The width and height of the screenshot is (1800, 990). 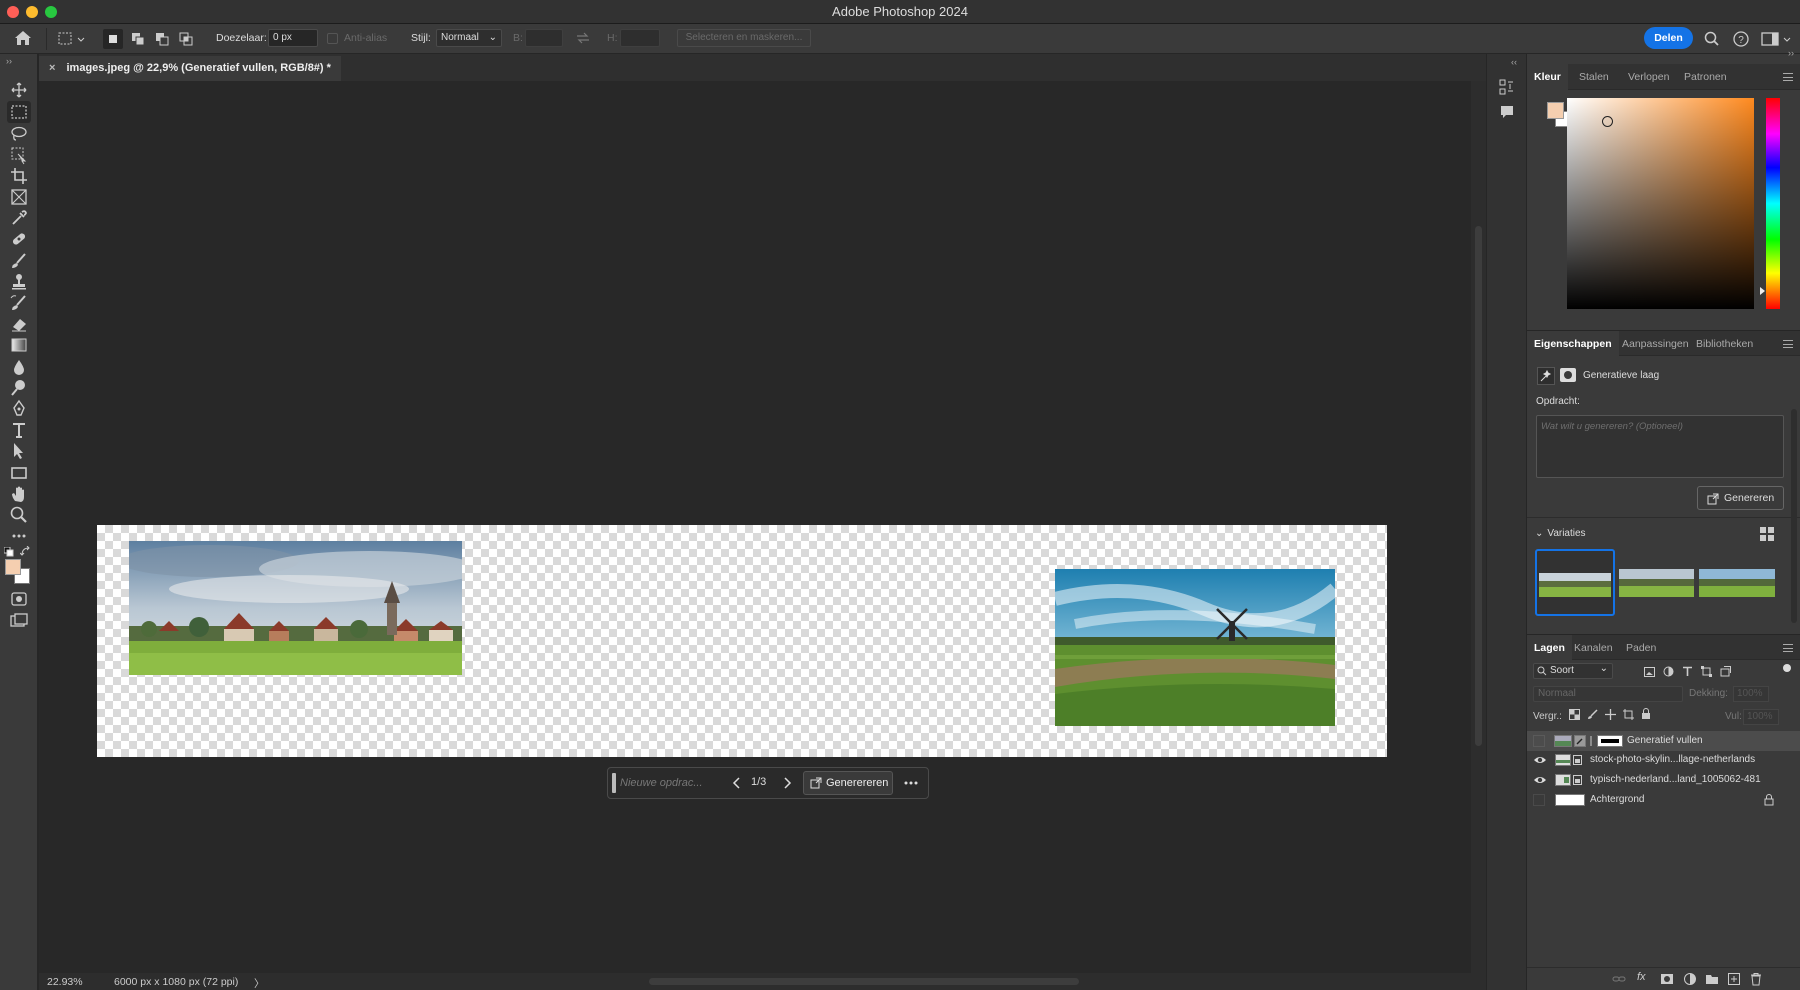 I want to click on more-tools-icon, so click(x=19, y=536).